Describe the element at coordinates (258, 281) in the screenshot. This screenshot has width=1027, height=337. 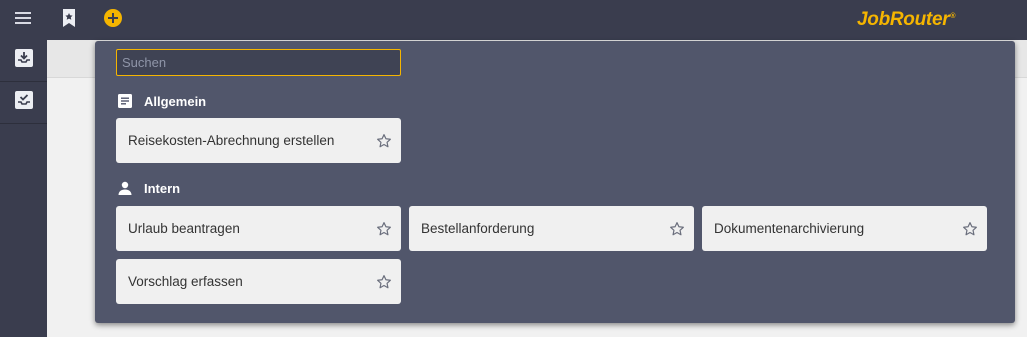
I see `process-card-vorschlag: Vorschlag erfassen` at that location.